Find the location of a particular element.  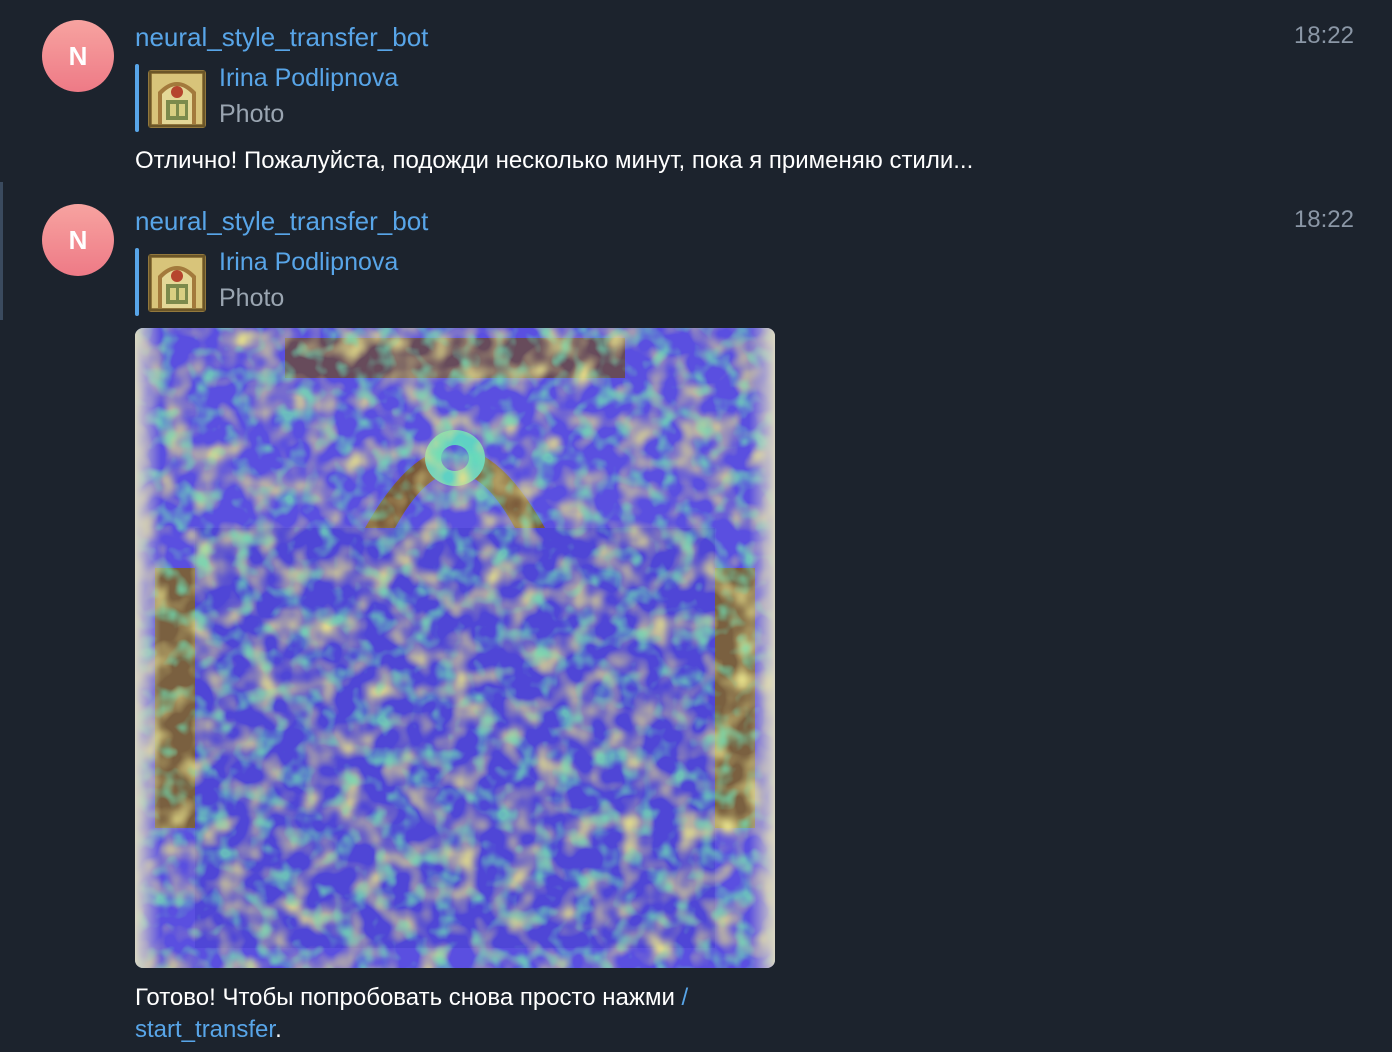

start-transfer-command-link-cont: start_transfer is located at coordinates (205, 1029).